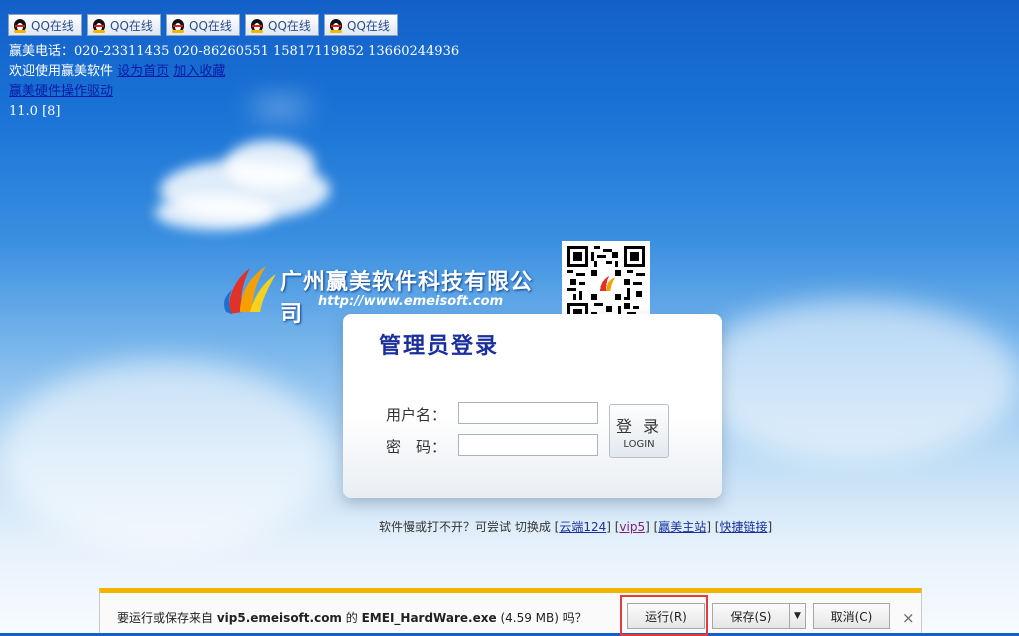  What do you see at coordinates (528, 413) in the screenshot?
I see `username-input` at bounding box center [528, 413].